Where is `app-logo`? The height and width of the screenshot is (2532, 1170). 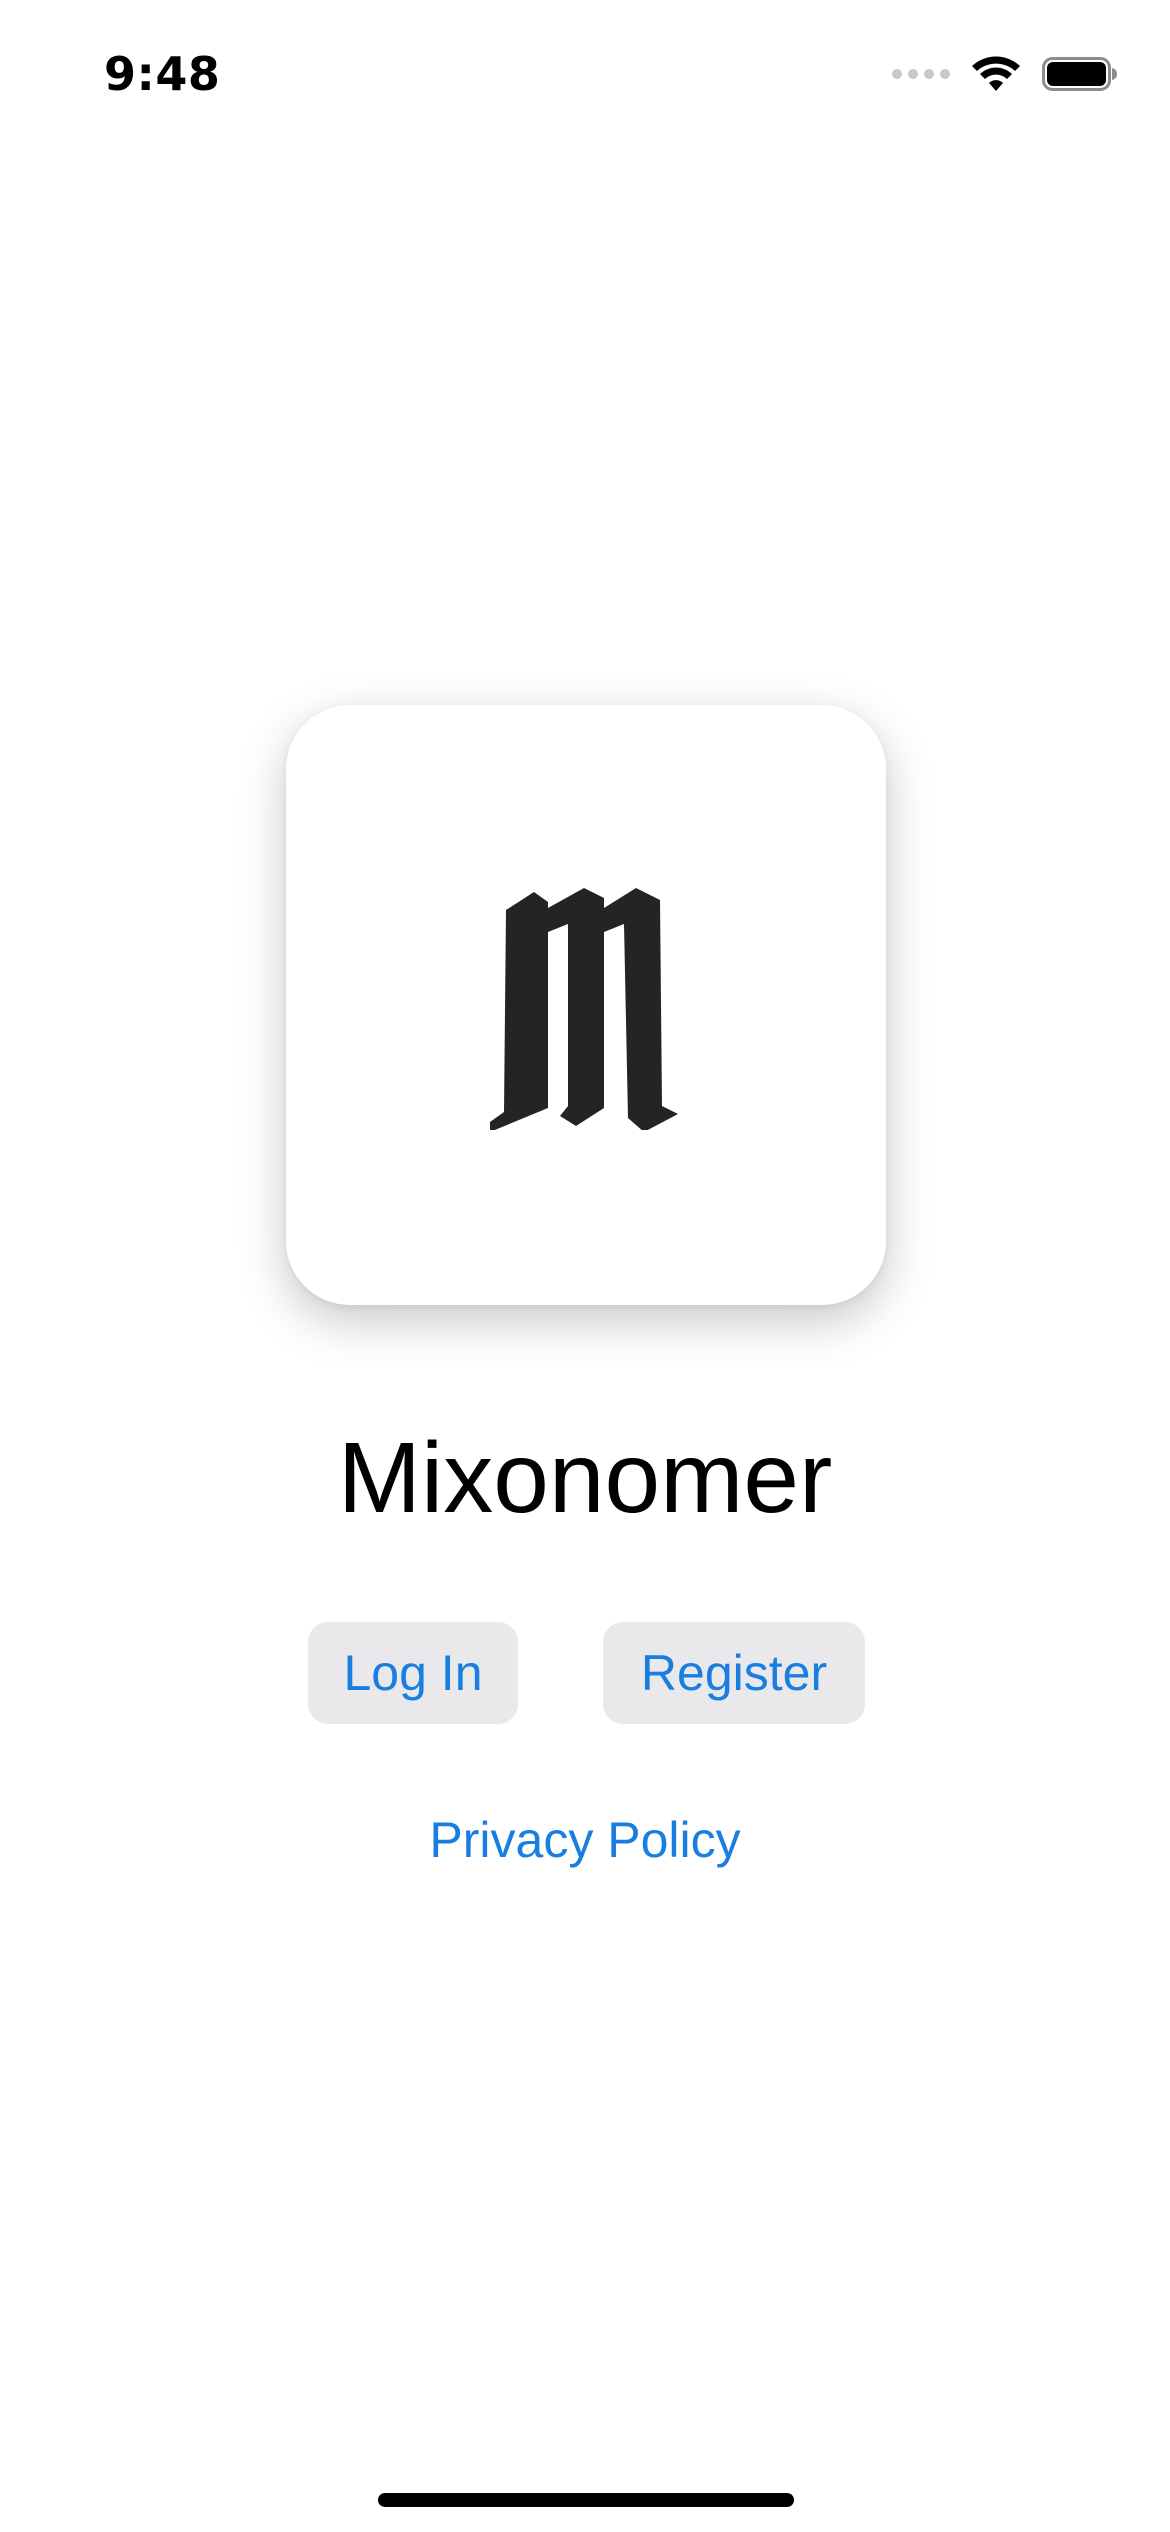
app-logo is located at coordinates (586, 1005).